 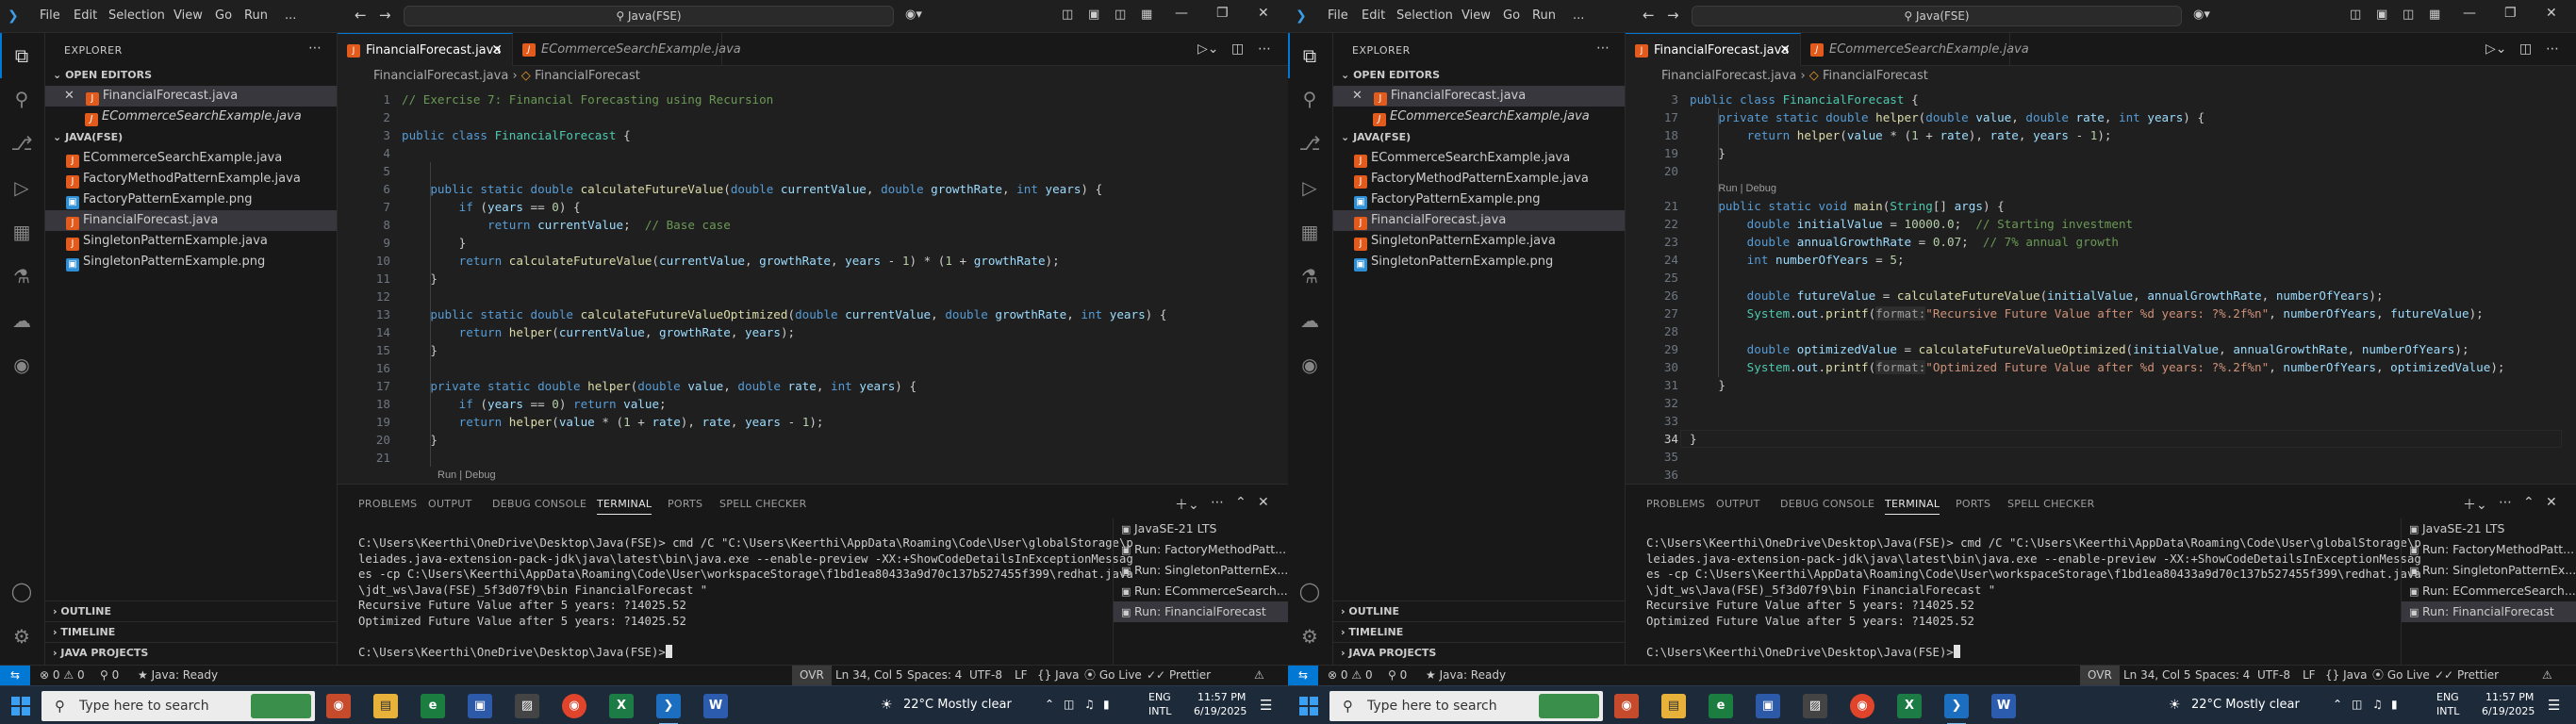 I want to click on open-editor-item: J ECommerceSearchExample.java, so click(x=1479, y=117).